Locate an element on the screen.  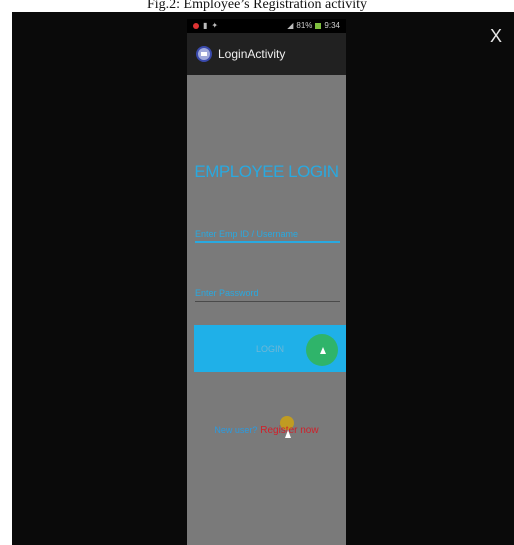
cursor-icon is located at coordinates (323, 350).